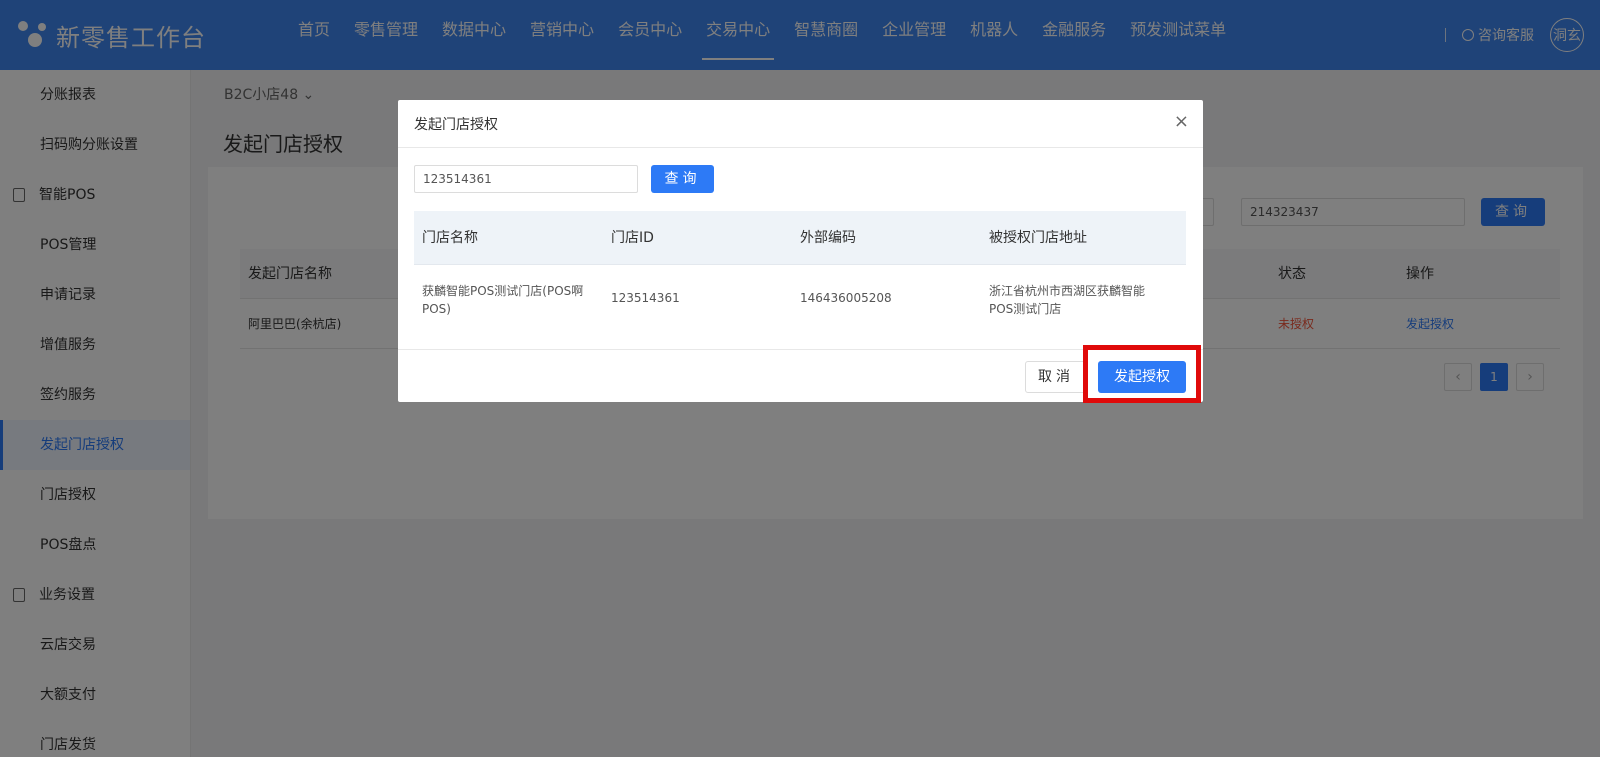 The height and width of the screenshot is (757, 1600). What do you see at coordinates (846, 298) in the screenshot?
I see `cell-external-code: 146436005208` at bounding box center [846, 298].